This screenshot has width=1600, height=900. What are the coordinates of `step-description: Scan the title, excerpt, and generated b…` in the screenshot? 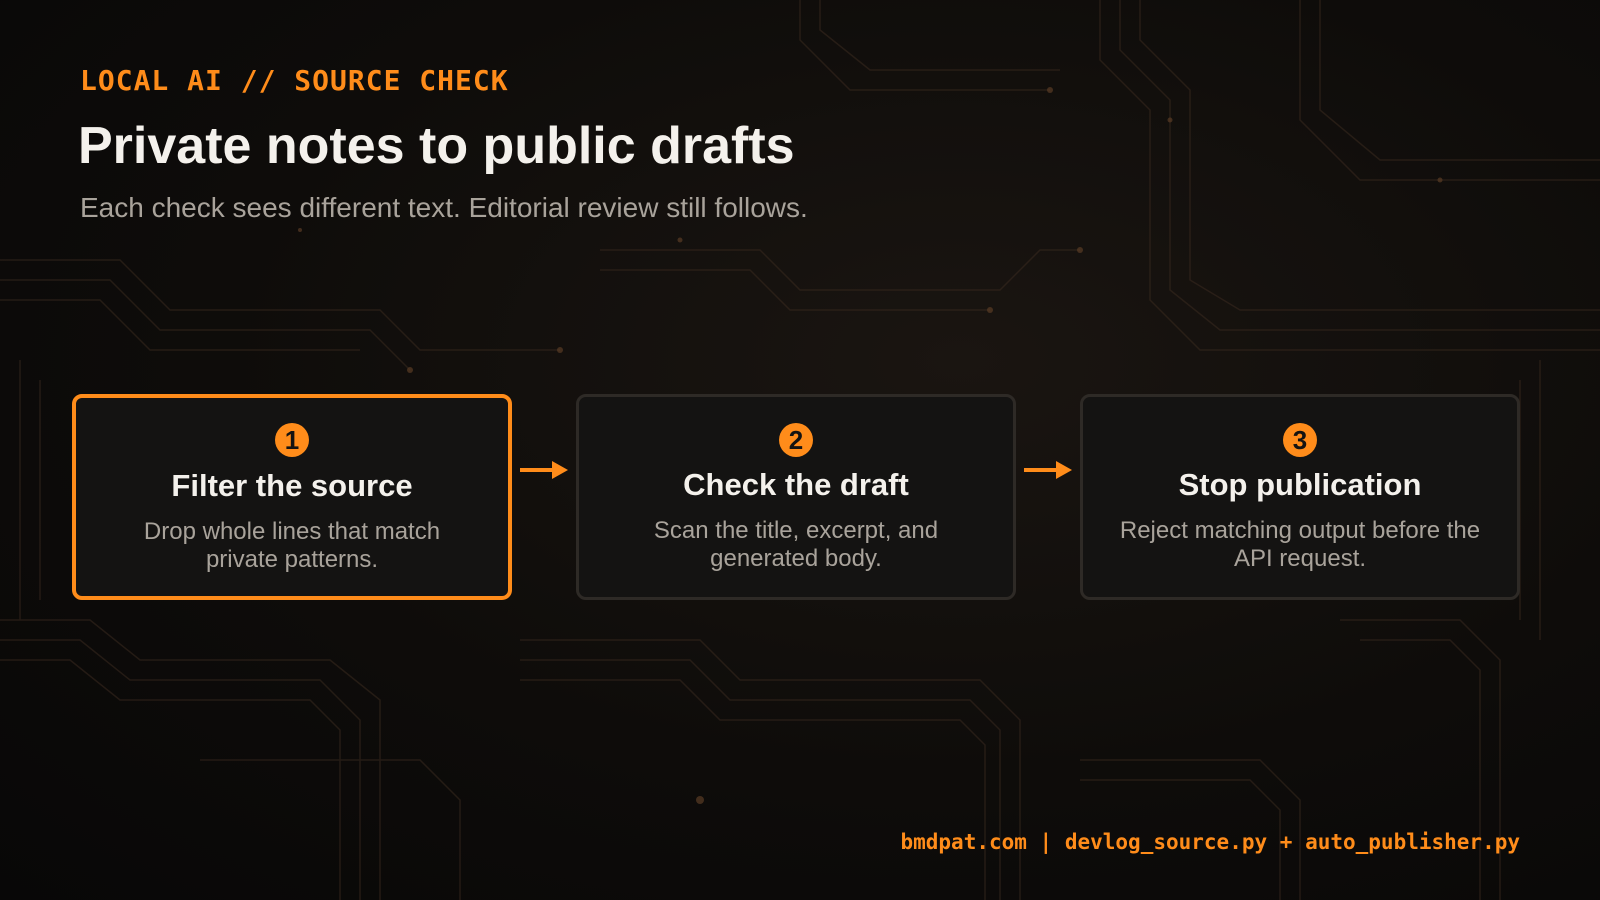 It's located at (796, 544).